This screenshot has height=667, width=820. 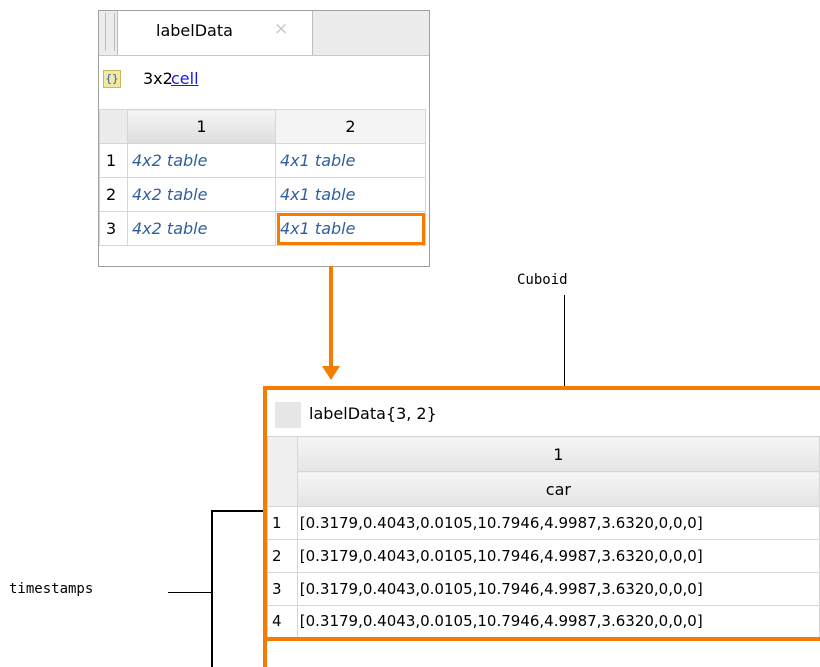 I want to click on tab-strip: labelData ×, so click(x=264, y=33).